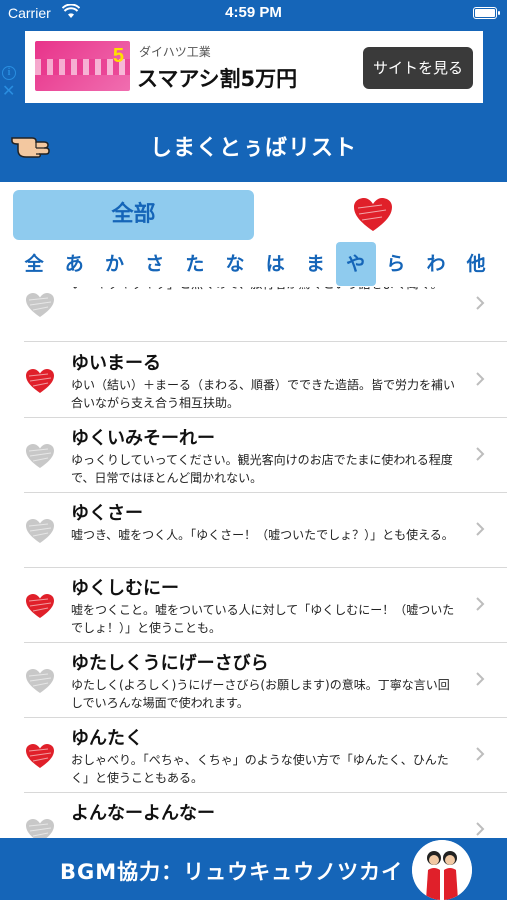  Describe the element at coordinates (235, 264) in the screenshot. I see `kana-tab: な` at that location.